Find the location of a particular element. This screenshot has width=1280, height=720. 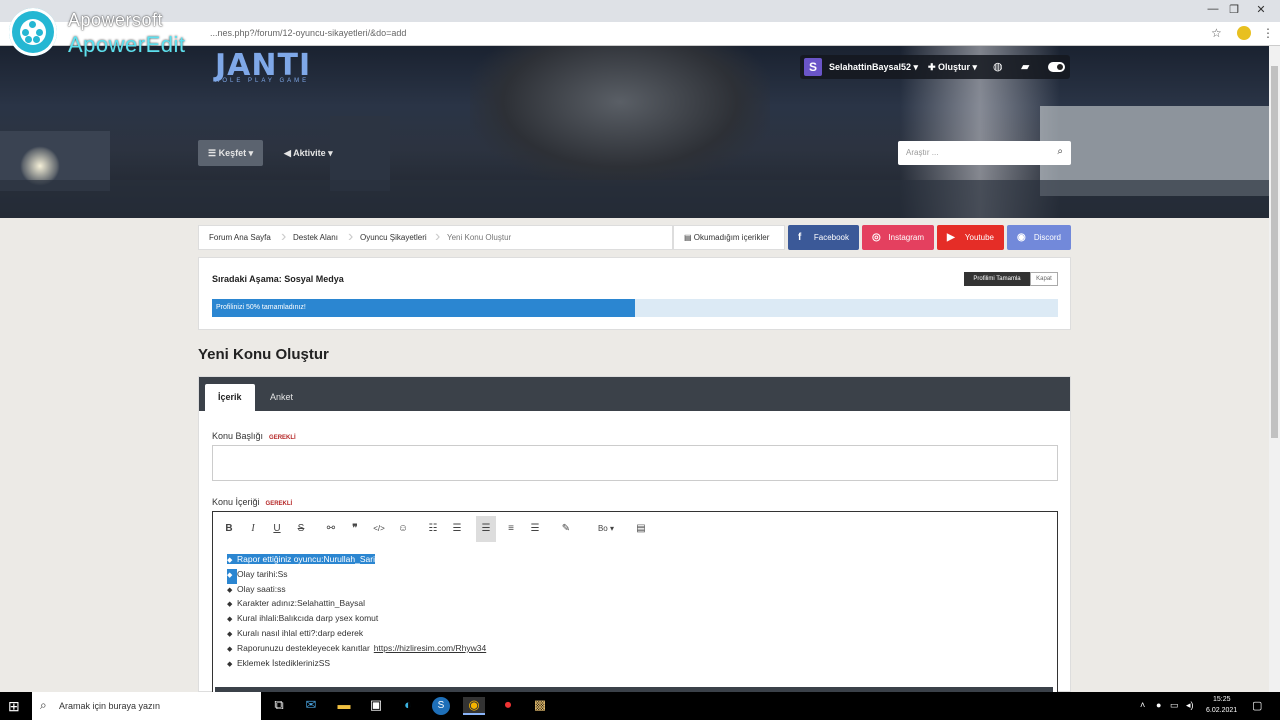

clock-date: 6.02.2021 is located at coordinates (1221, 710).